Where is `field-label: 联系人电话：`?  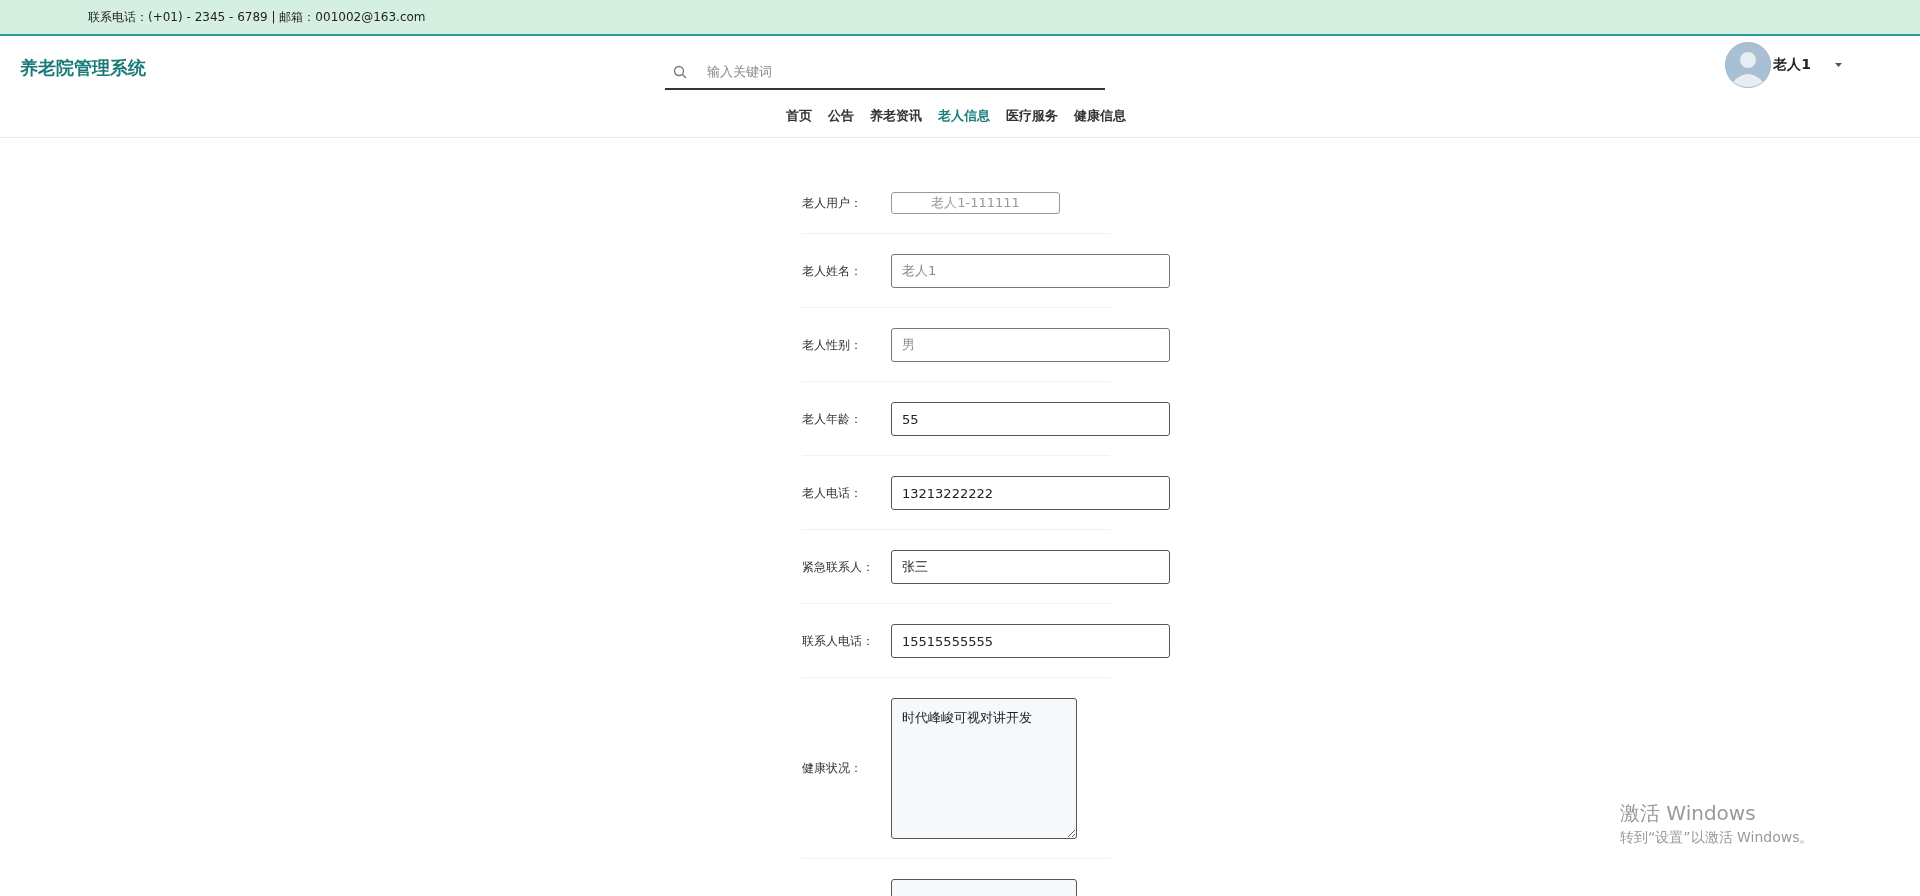 field-label: 联系人电话： is located at coordinates (838, 641).